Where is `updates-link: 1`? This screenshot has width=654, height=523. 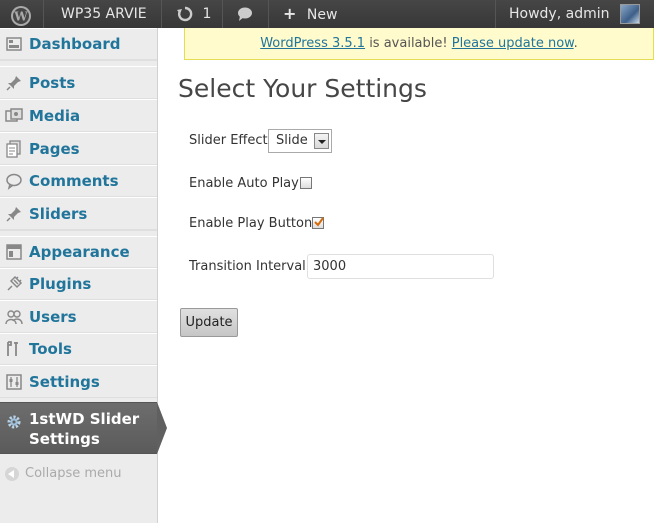
updates-link: 1 is located at coordinates (193, 14).